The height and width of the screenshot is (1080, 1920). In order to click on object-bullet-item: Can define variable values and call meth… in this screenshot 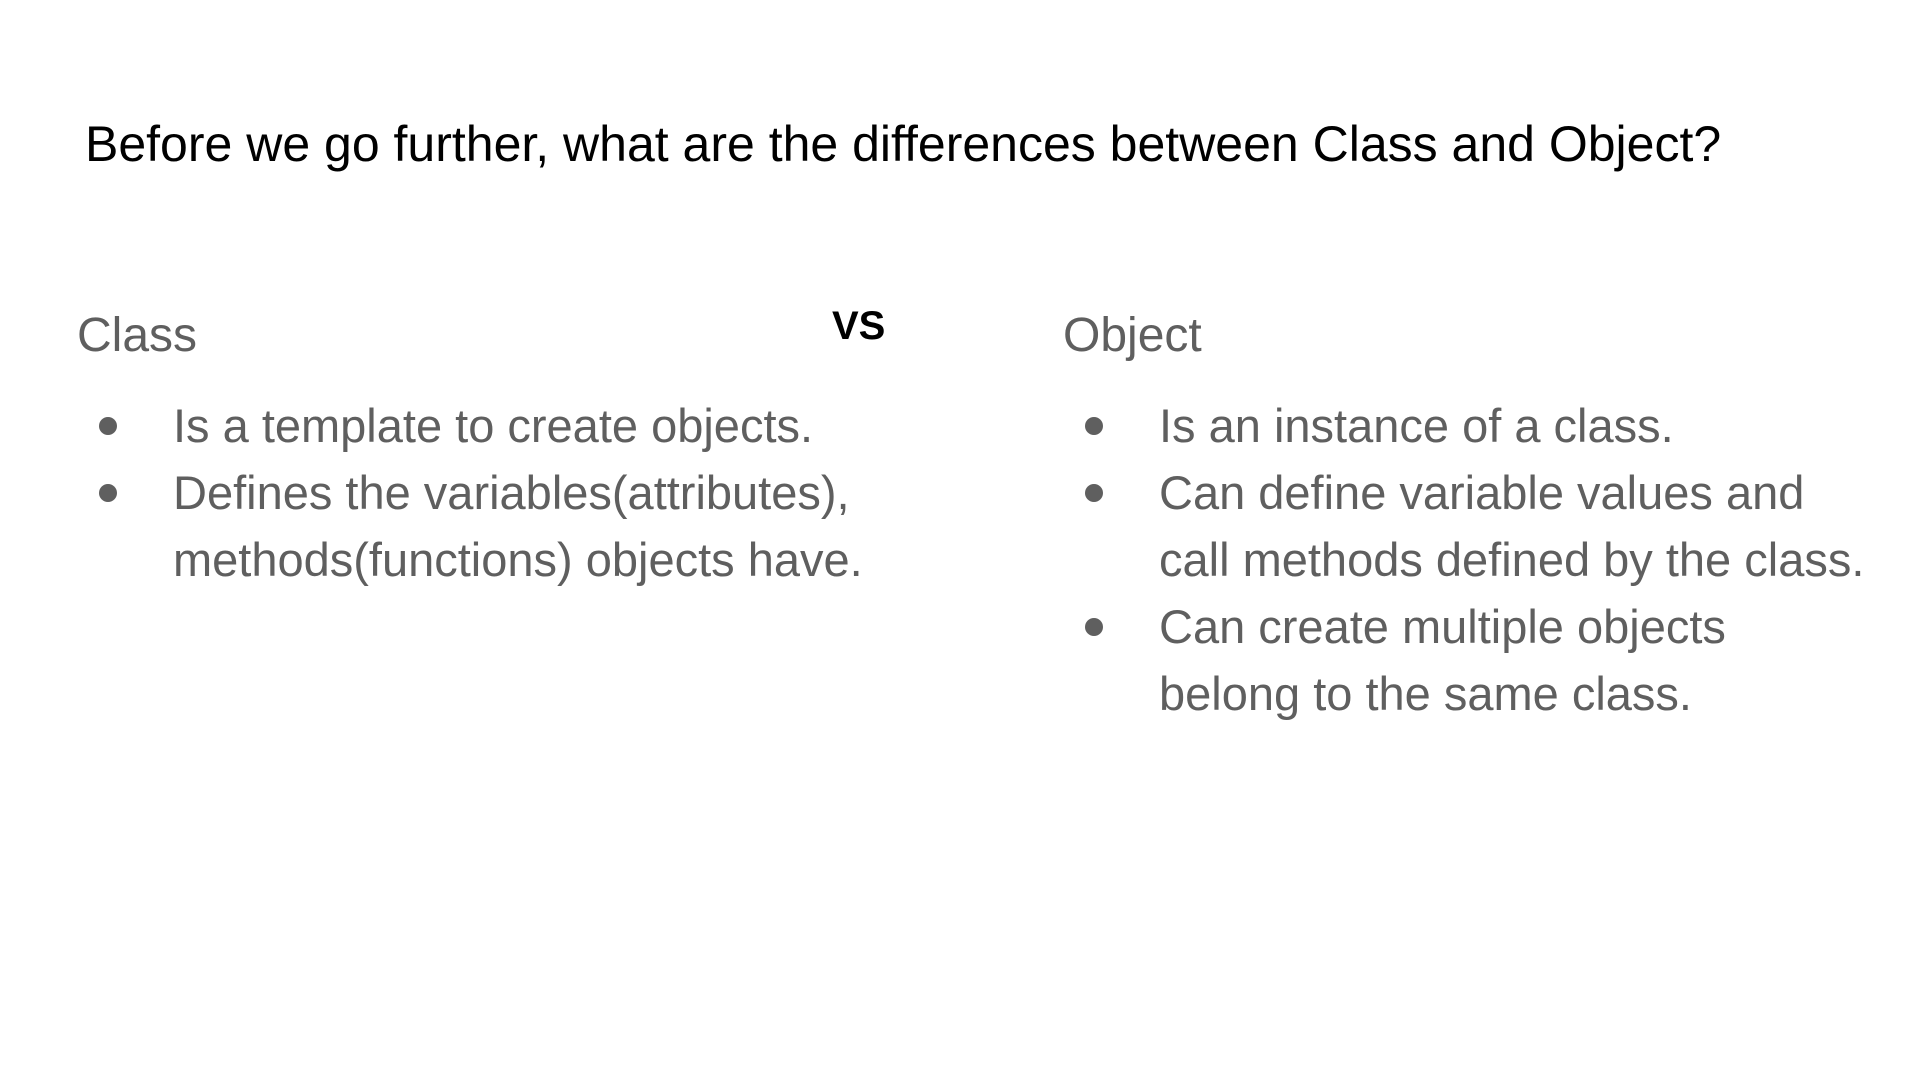, I will do `click(1471, 526)`.